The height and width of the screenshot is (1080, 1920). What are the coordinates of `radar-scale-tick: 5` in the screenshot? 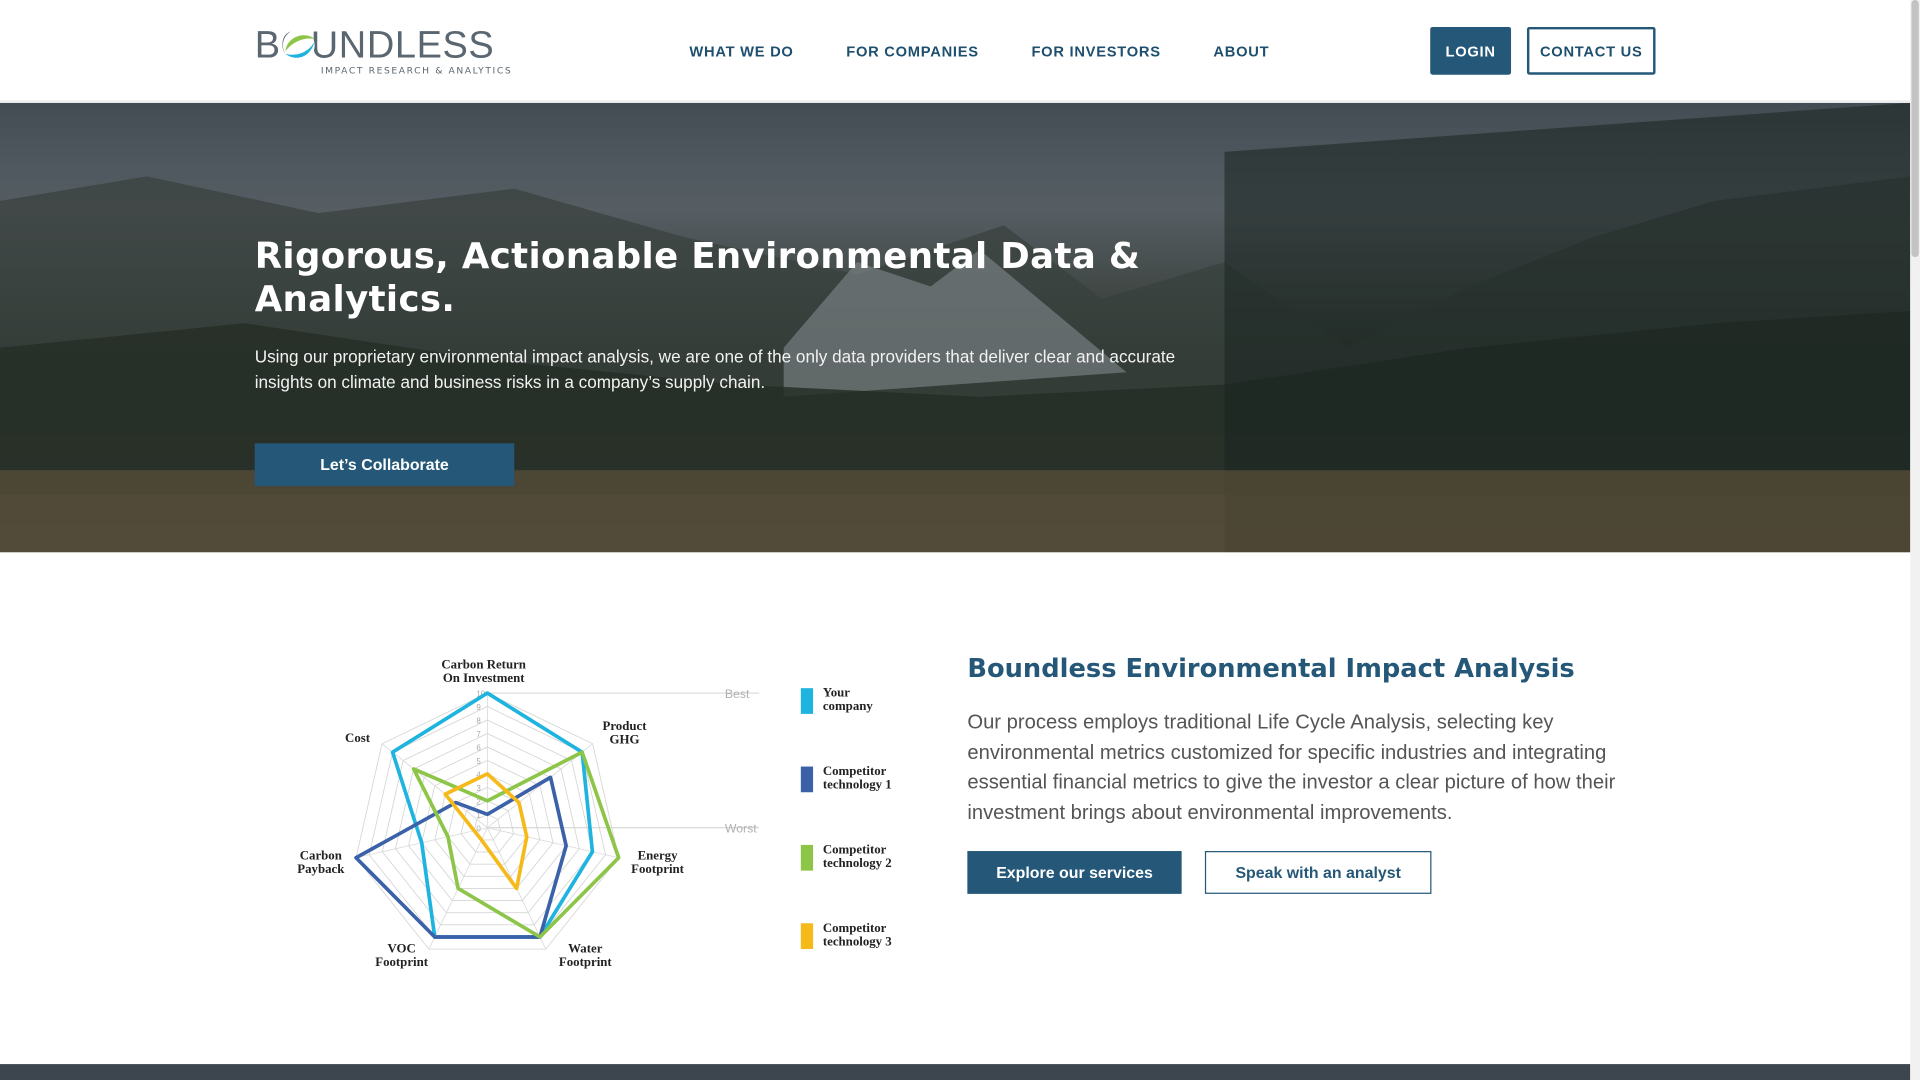 It's located at (478, 761).